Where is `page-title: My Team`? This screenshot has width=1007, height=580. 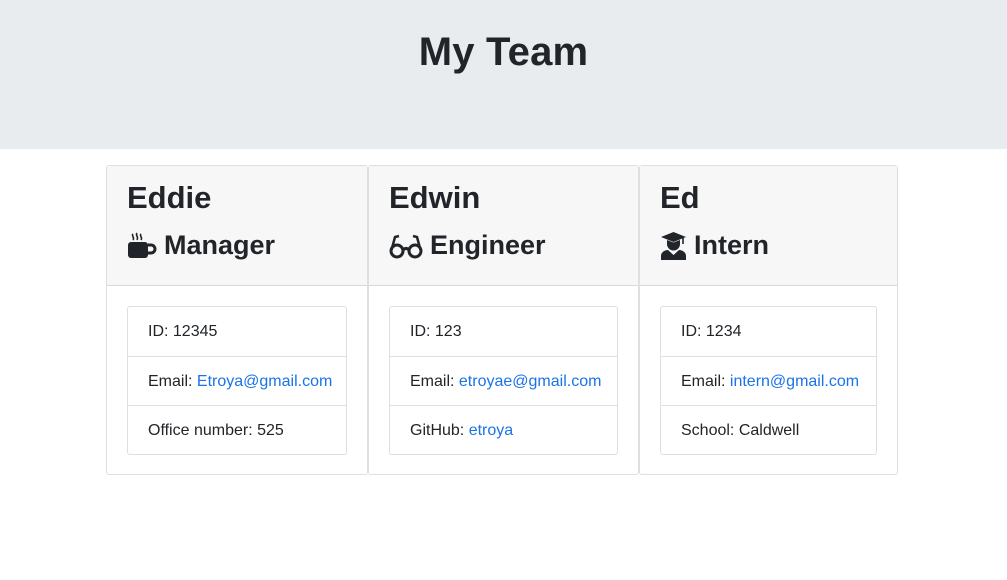 page-title: My Team is located at coordinates (503, 52).